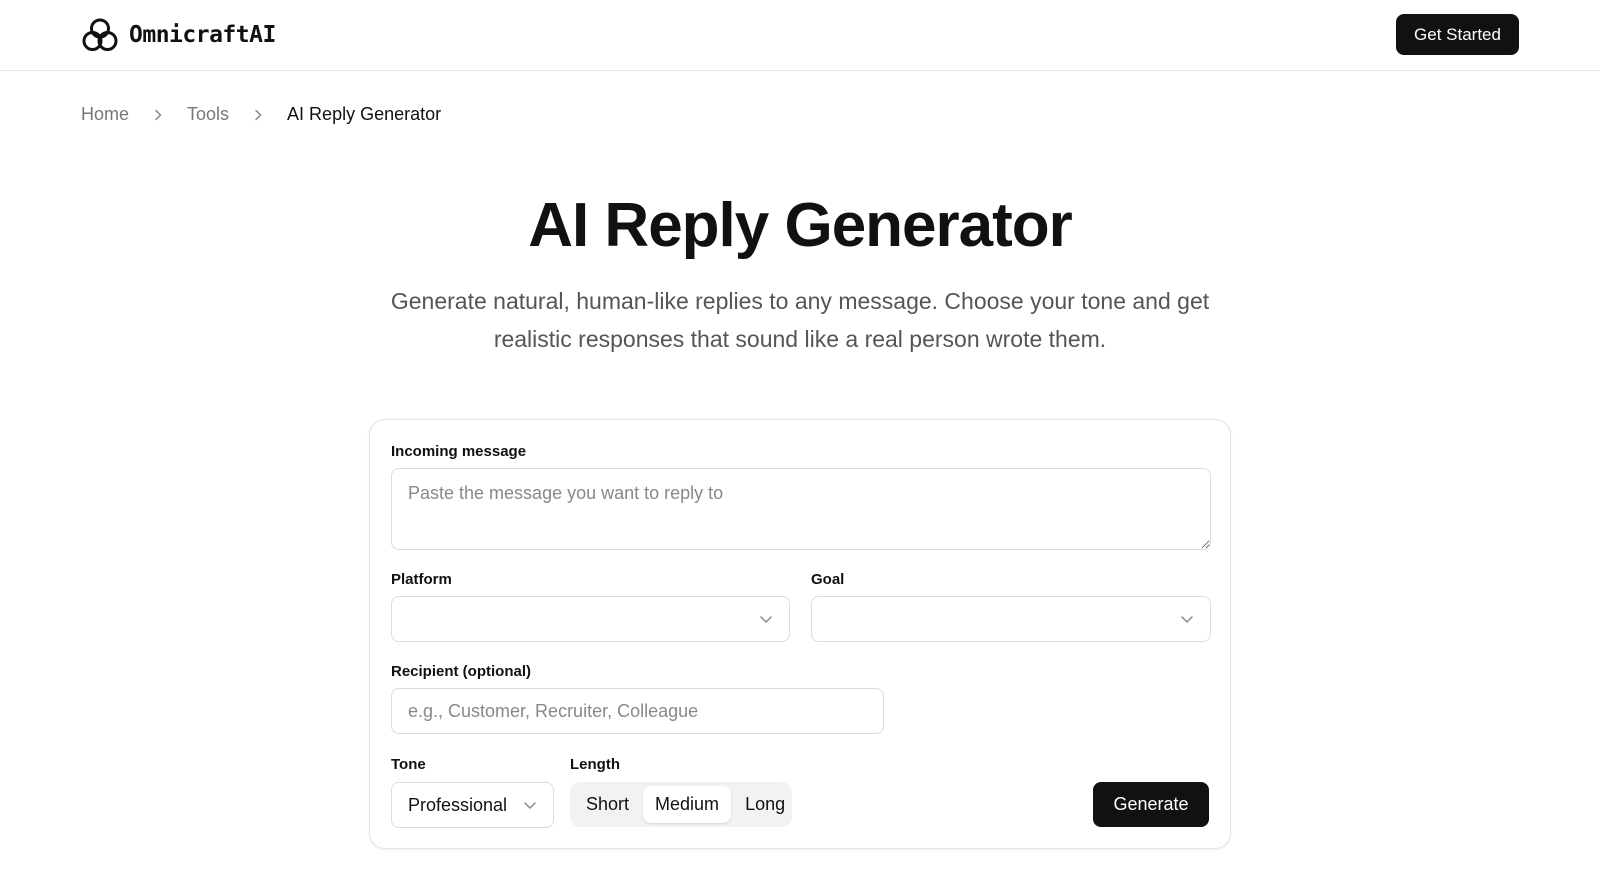 This screenshot has height=870, width=1600. I want to click on platform-select, so click(590, 619).